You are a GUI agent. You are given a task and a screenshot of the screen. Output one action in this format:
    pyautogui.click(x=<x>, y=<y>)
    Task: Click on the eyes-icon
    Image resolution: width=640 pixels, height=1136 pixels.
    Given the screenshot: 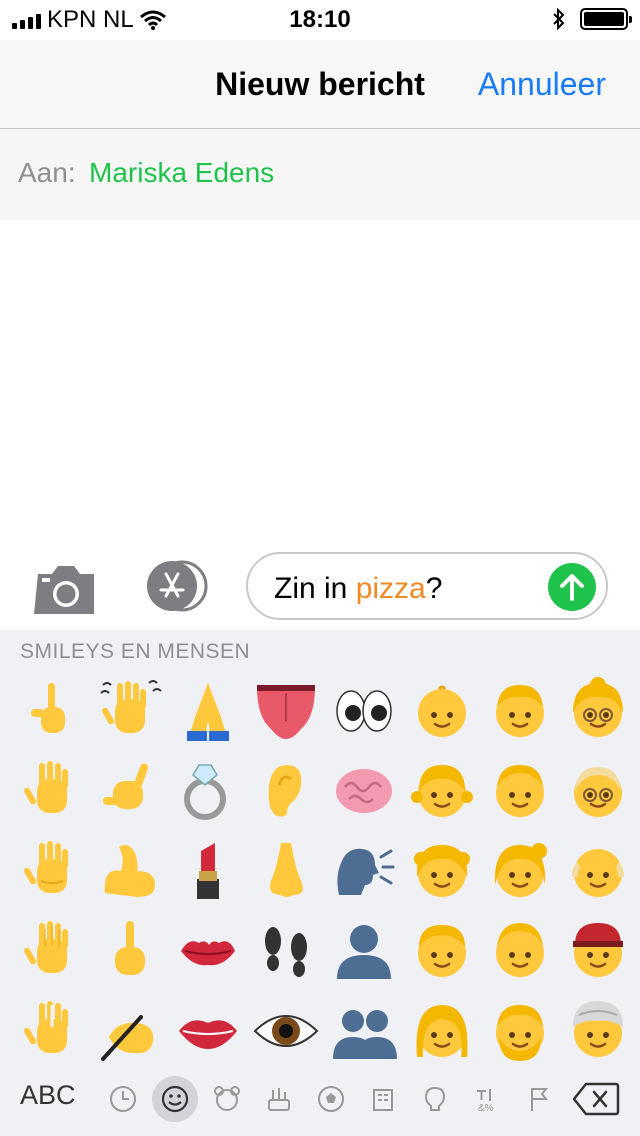 What is the action you would take?
    pyautogui.click(x=364, y=711)
    